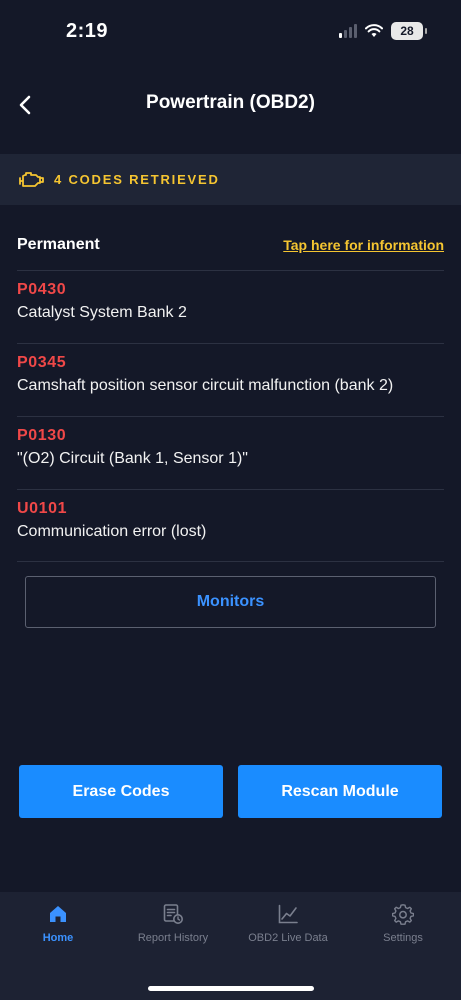 This screenshot has height=1000, width=461. I want to click on header: Powertrain (OBD2), so click(230, 105).